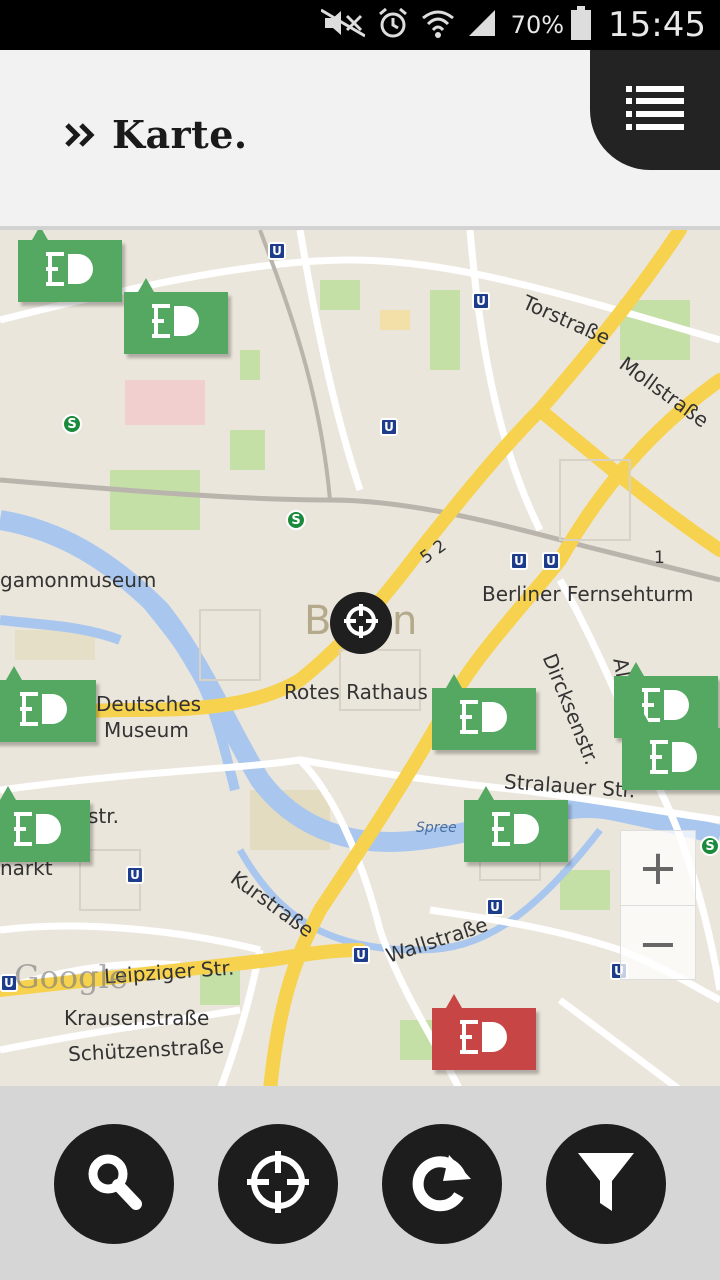 Image resolution: width=720 pixels, height=1280 pixels. Describe the element at coordinates (71, 977) in the screenshot. I see `google-logo: Google` at that location.